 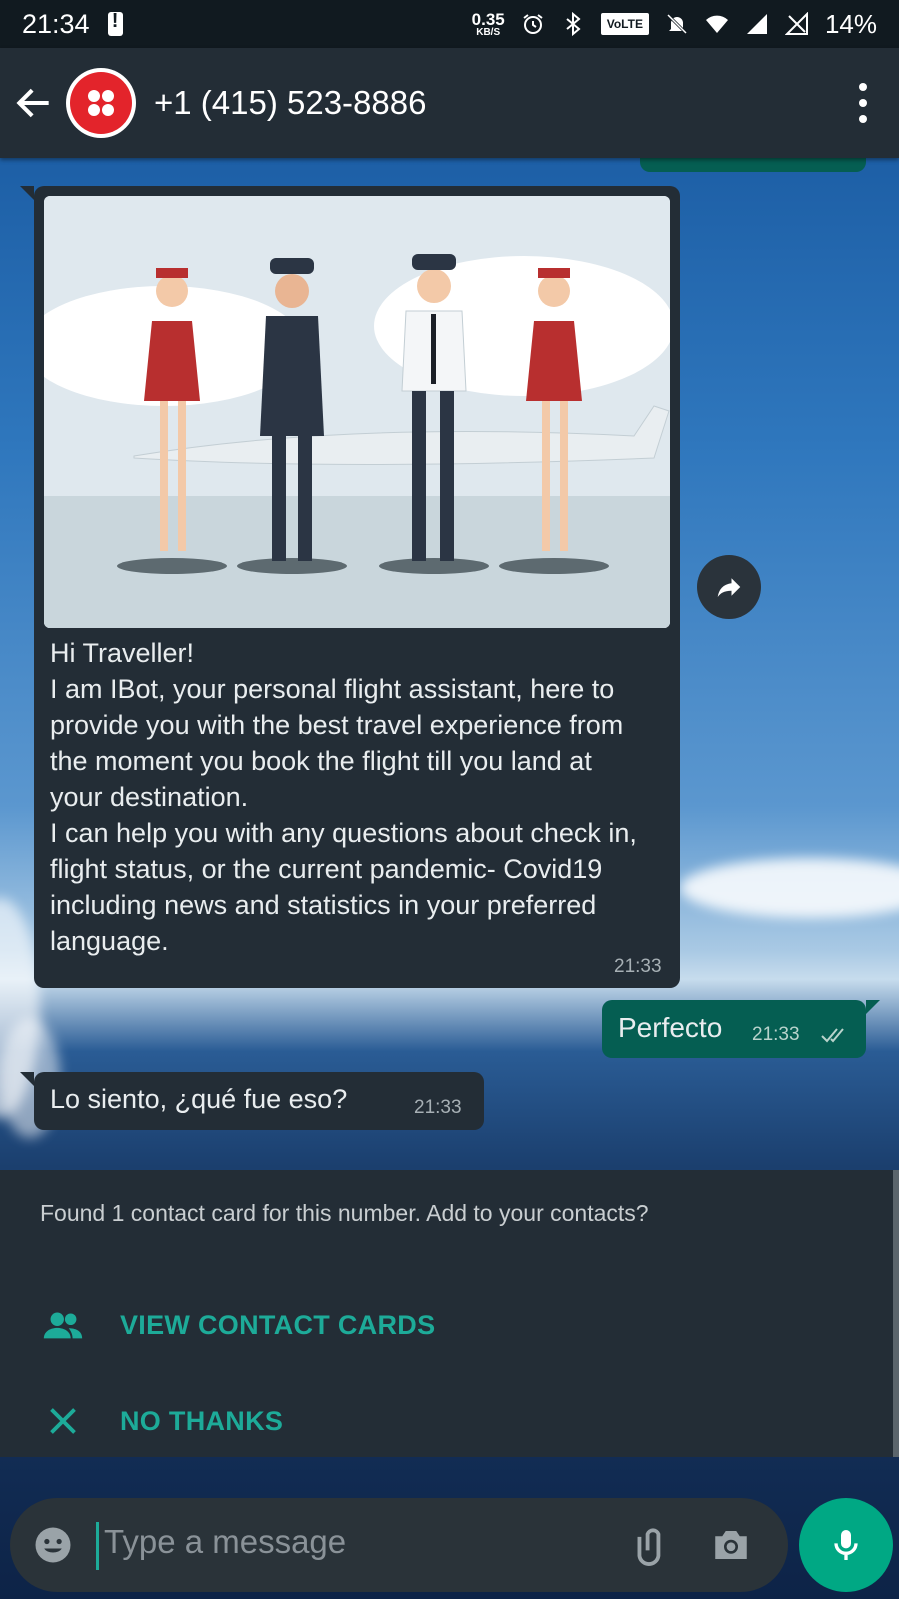 I want to click on no-sim-signal-icon, so click(x=796, y=23).